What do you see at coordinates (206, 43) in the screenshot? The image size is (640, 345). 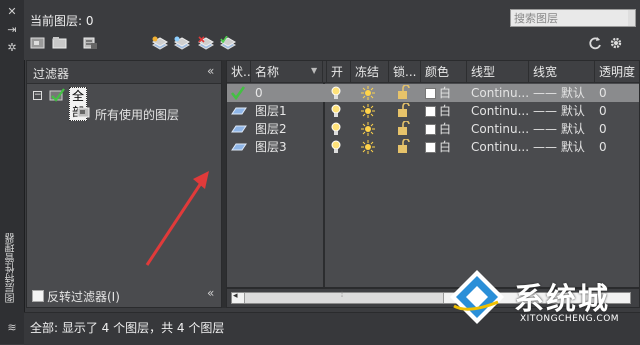 I see `delete-layer-icon` at bounding box center [206, 43].